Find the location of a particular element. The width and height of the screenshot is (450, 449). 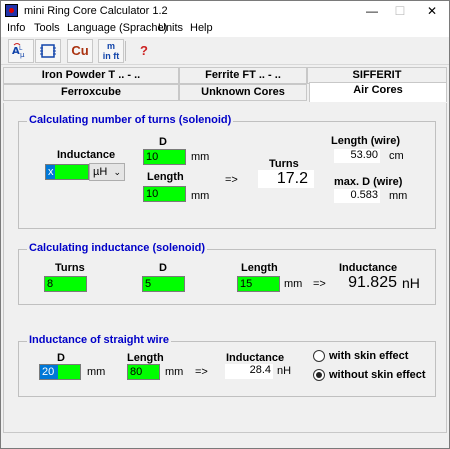

core-button is located at coordinates (48, 51).